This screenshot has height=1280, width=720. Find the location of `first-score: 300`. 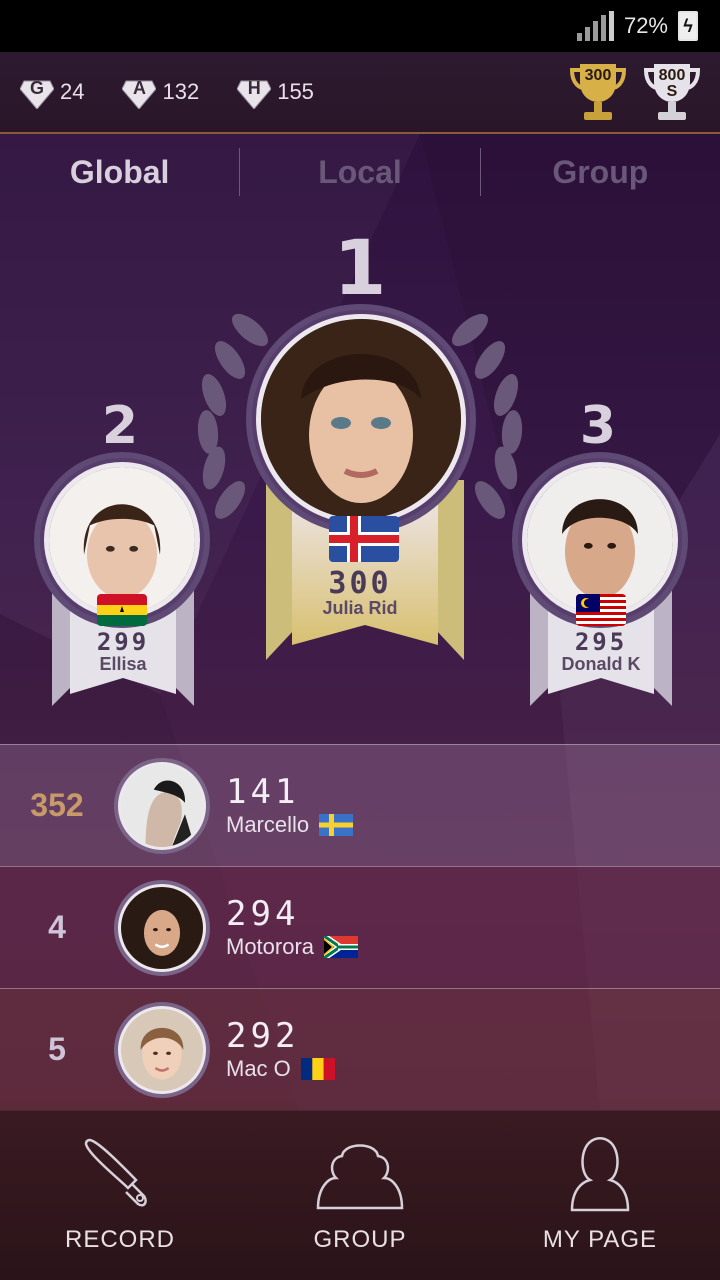

first-score: 300 is located at coordinates (360, 583).